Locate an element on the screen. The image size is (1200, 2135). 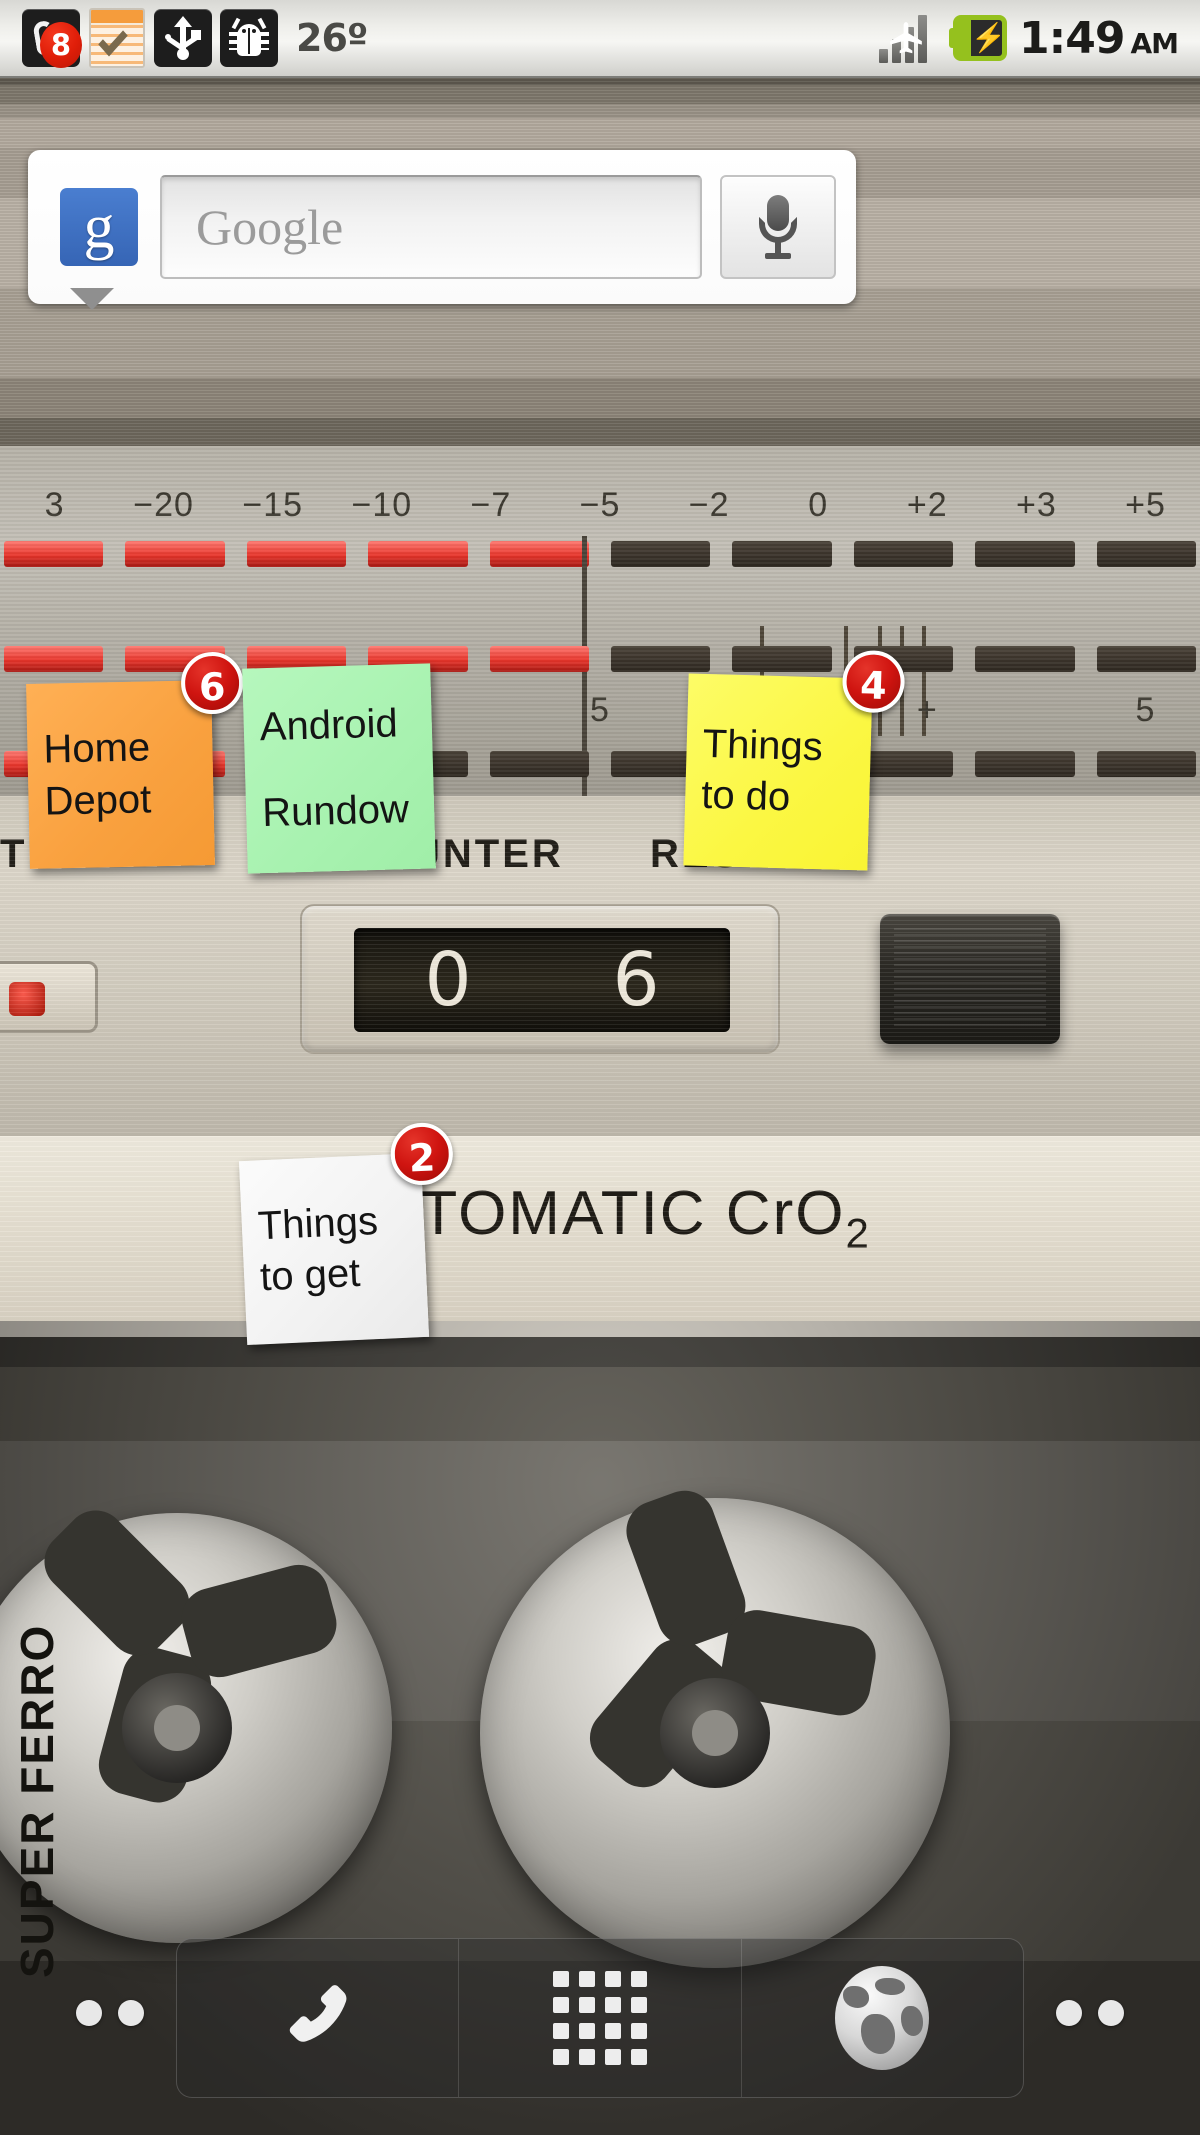
vu-tick: −15 is located at coordinates (273, 505).